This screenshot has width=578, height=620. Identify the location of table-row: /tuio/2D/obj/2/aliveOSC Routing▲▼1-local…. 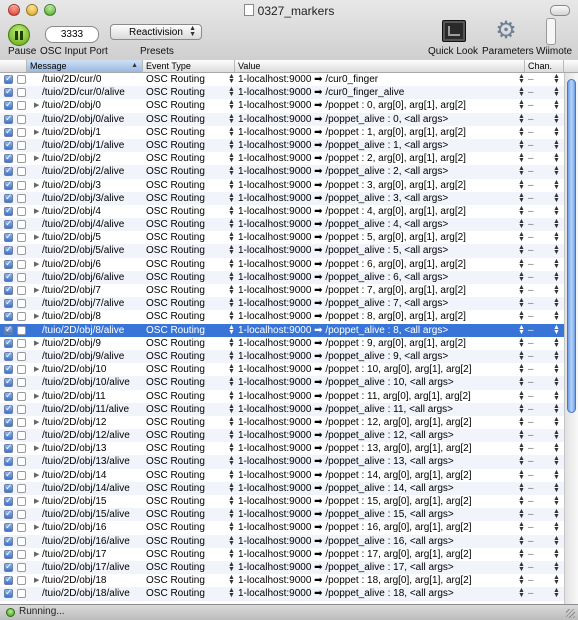
(282, 171).